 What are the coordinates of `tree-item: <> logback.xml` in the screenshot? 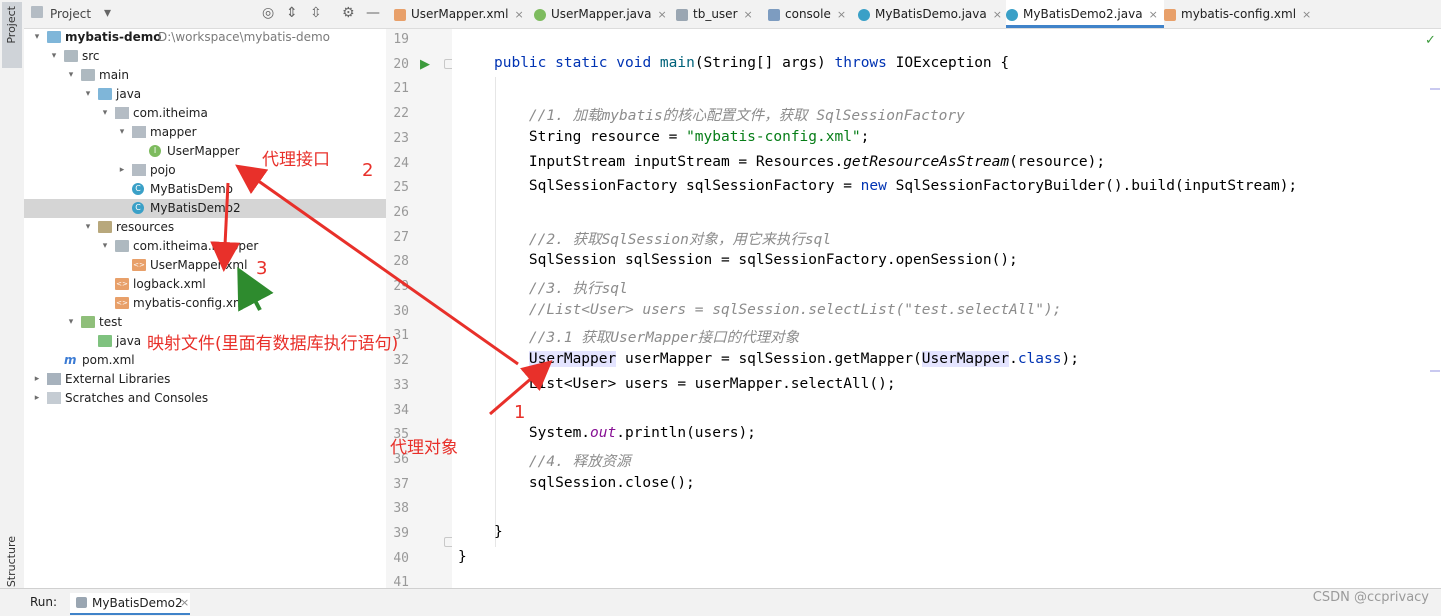 It's located at (205, 284).